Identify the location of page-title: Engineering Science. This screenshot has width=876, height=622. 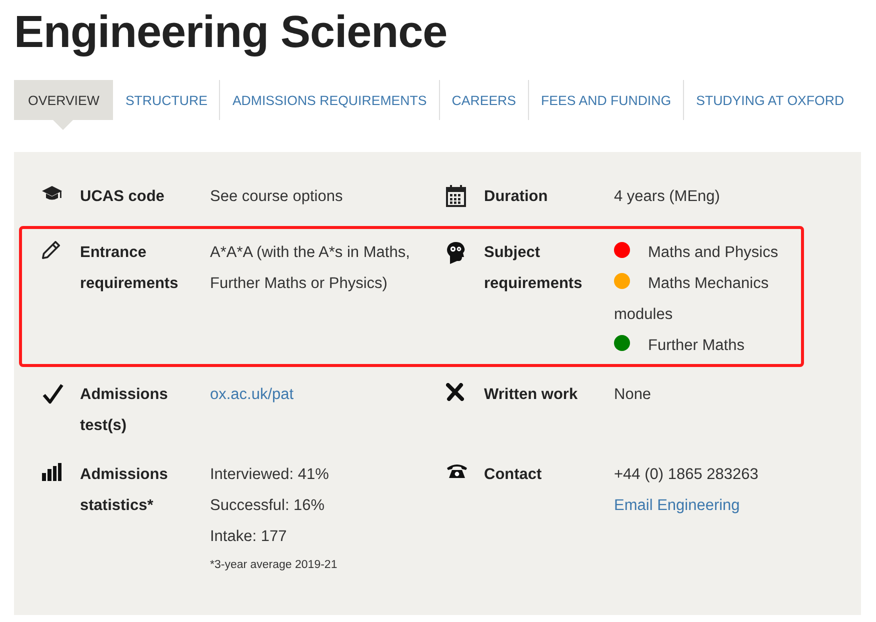
(231, 32).